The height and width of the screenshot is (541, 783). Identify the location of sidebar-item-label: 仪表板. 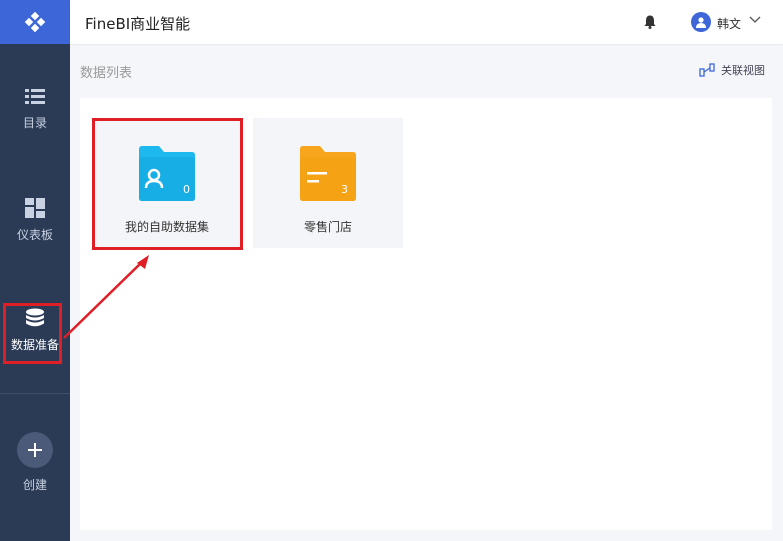
(34, 235).